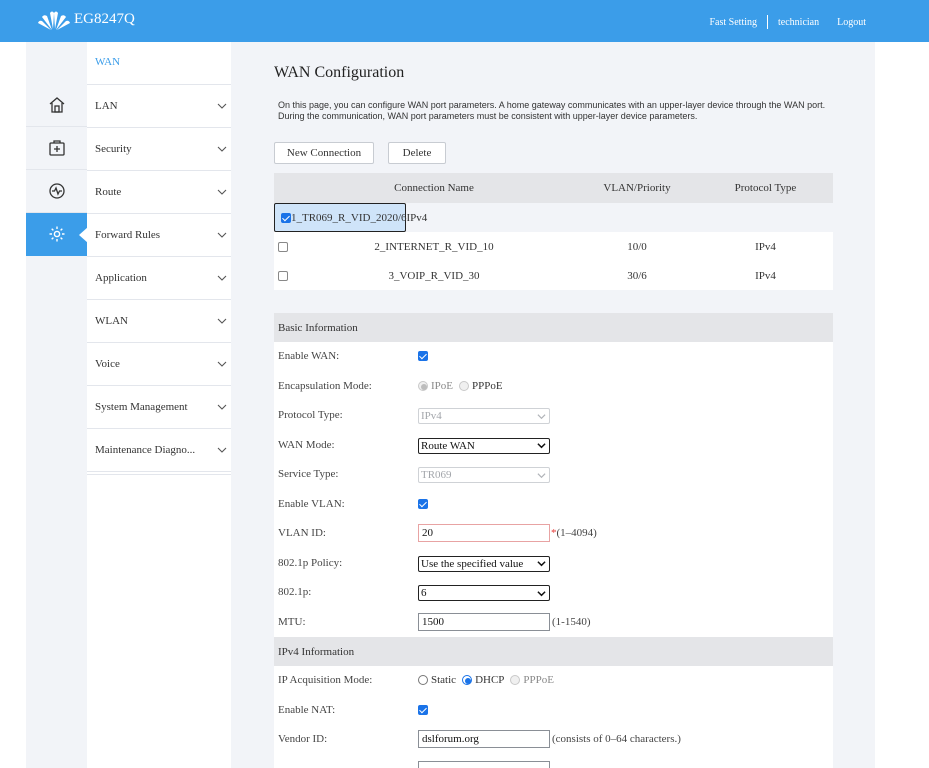 This screenshot has height=768, width=929. I want to click on acquisition-pppoe-radio, so click(515, 680).